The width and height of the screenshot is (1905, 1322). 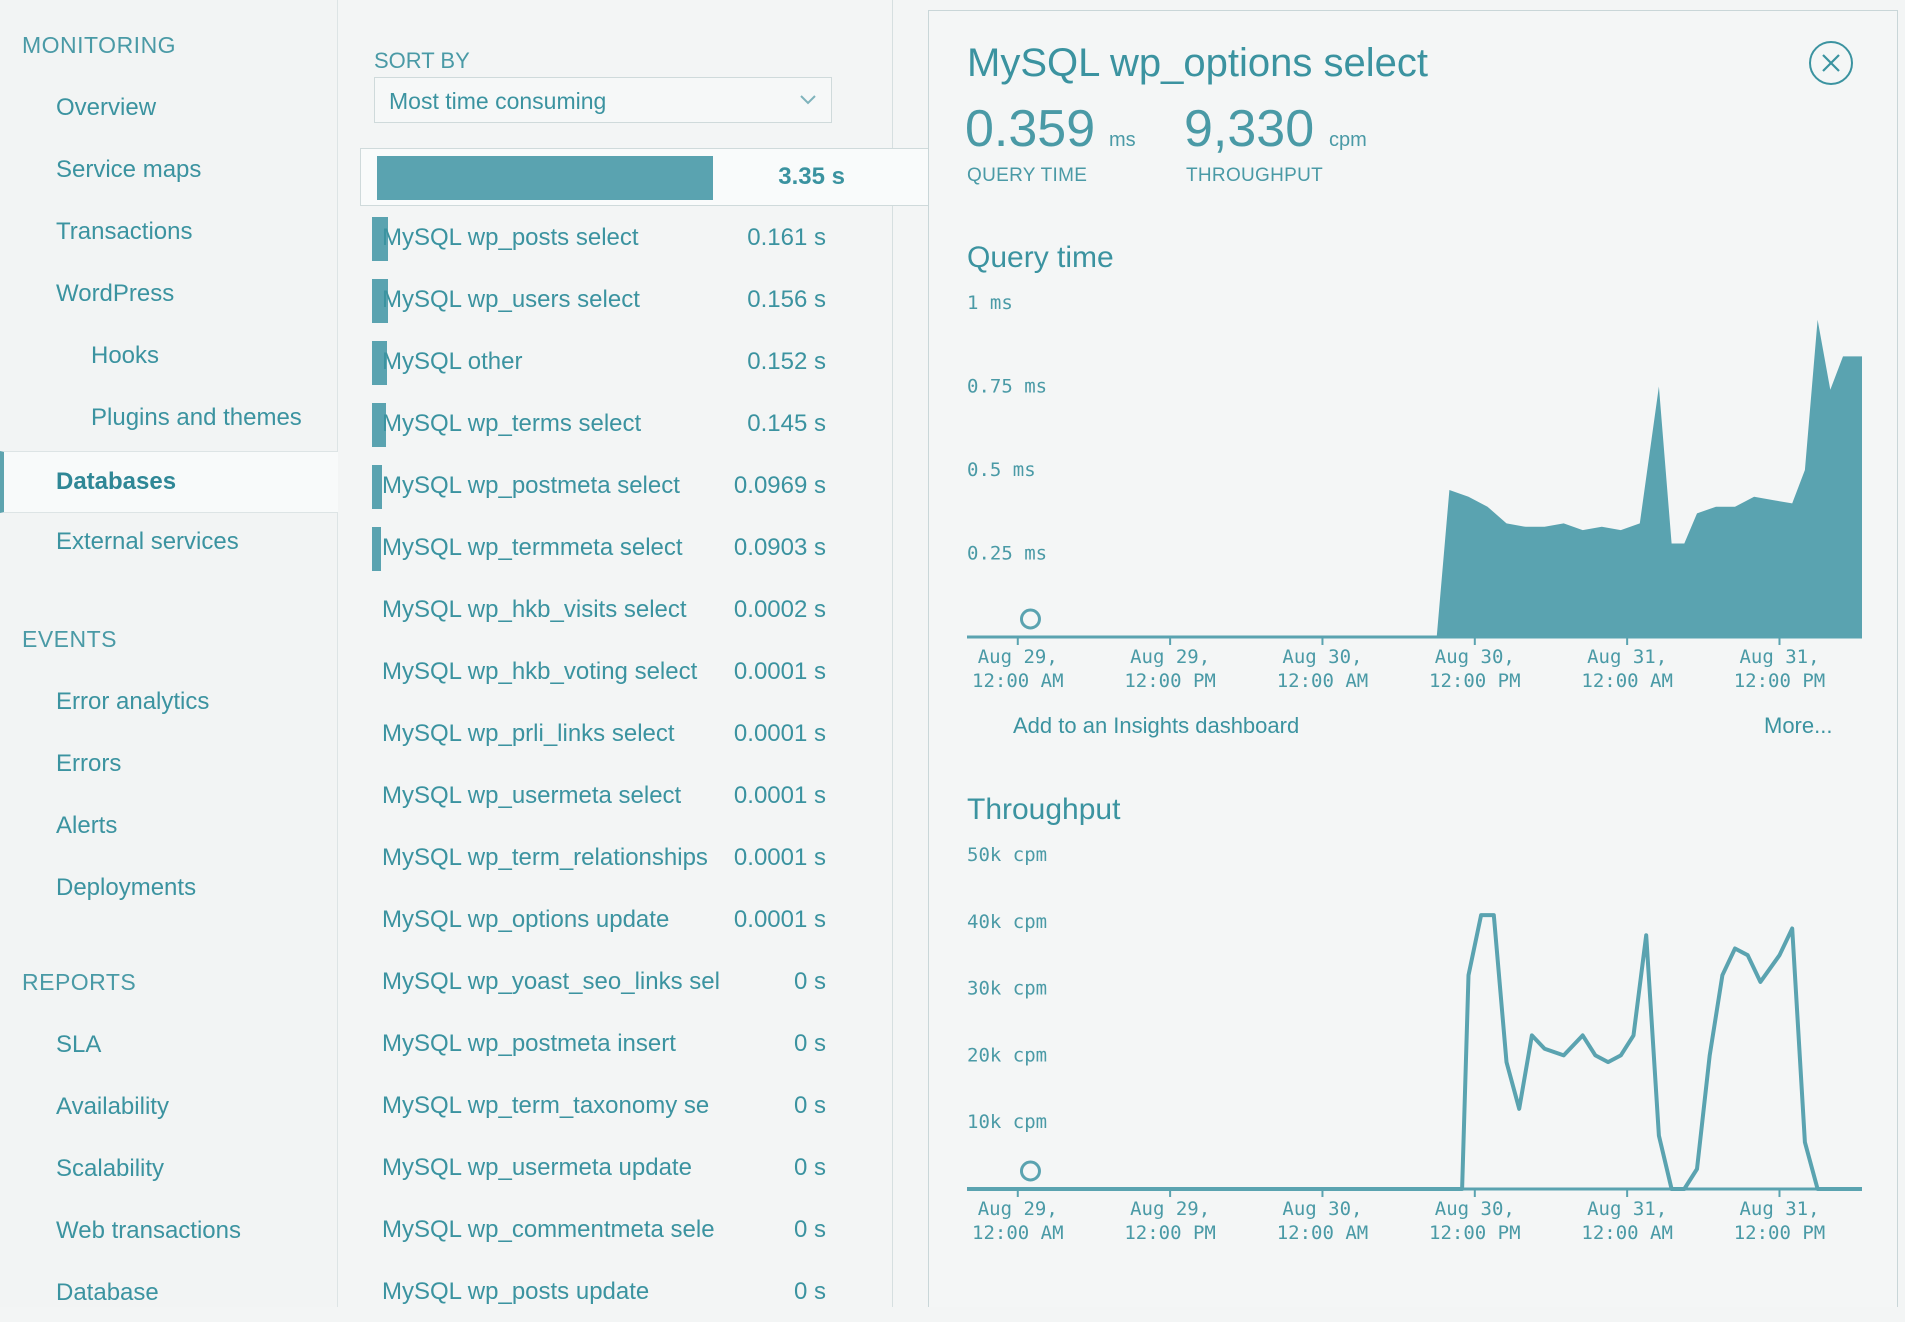 I want to click on list-item-name: MySQL wp_term_taxonomy se, so click(x=546, y=1105).